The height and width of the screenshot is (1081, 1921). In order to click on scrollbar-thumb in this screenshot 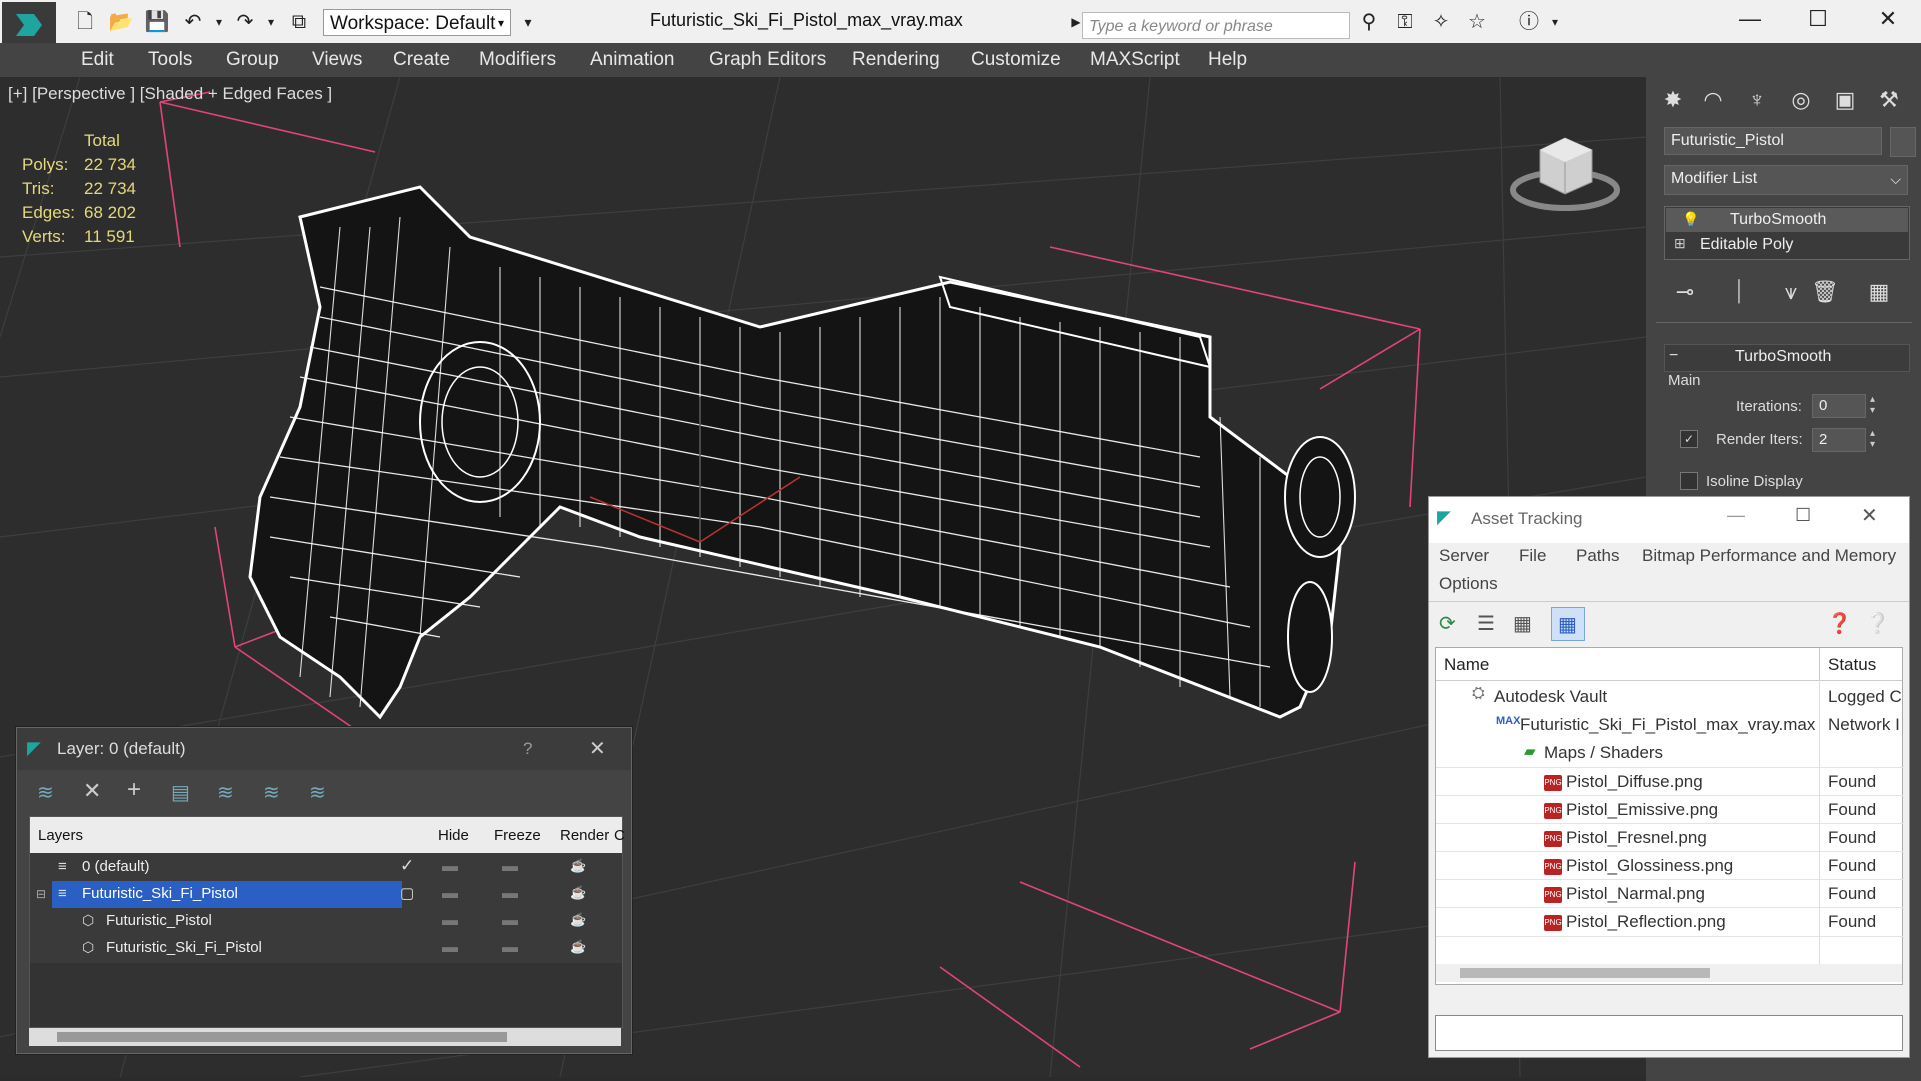, I will do `click(1585, 973)`.